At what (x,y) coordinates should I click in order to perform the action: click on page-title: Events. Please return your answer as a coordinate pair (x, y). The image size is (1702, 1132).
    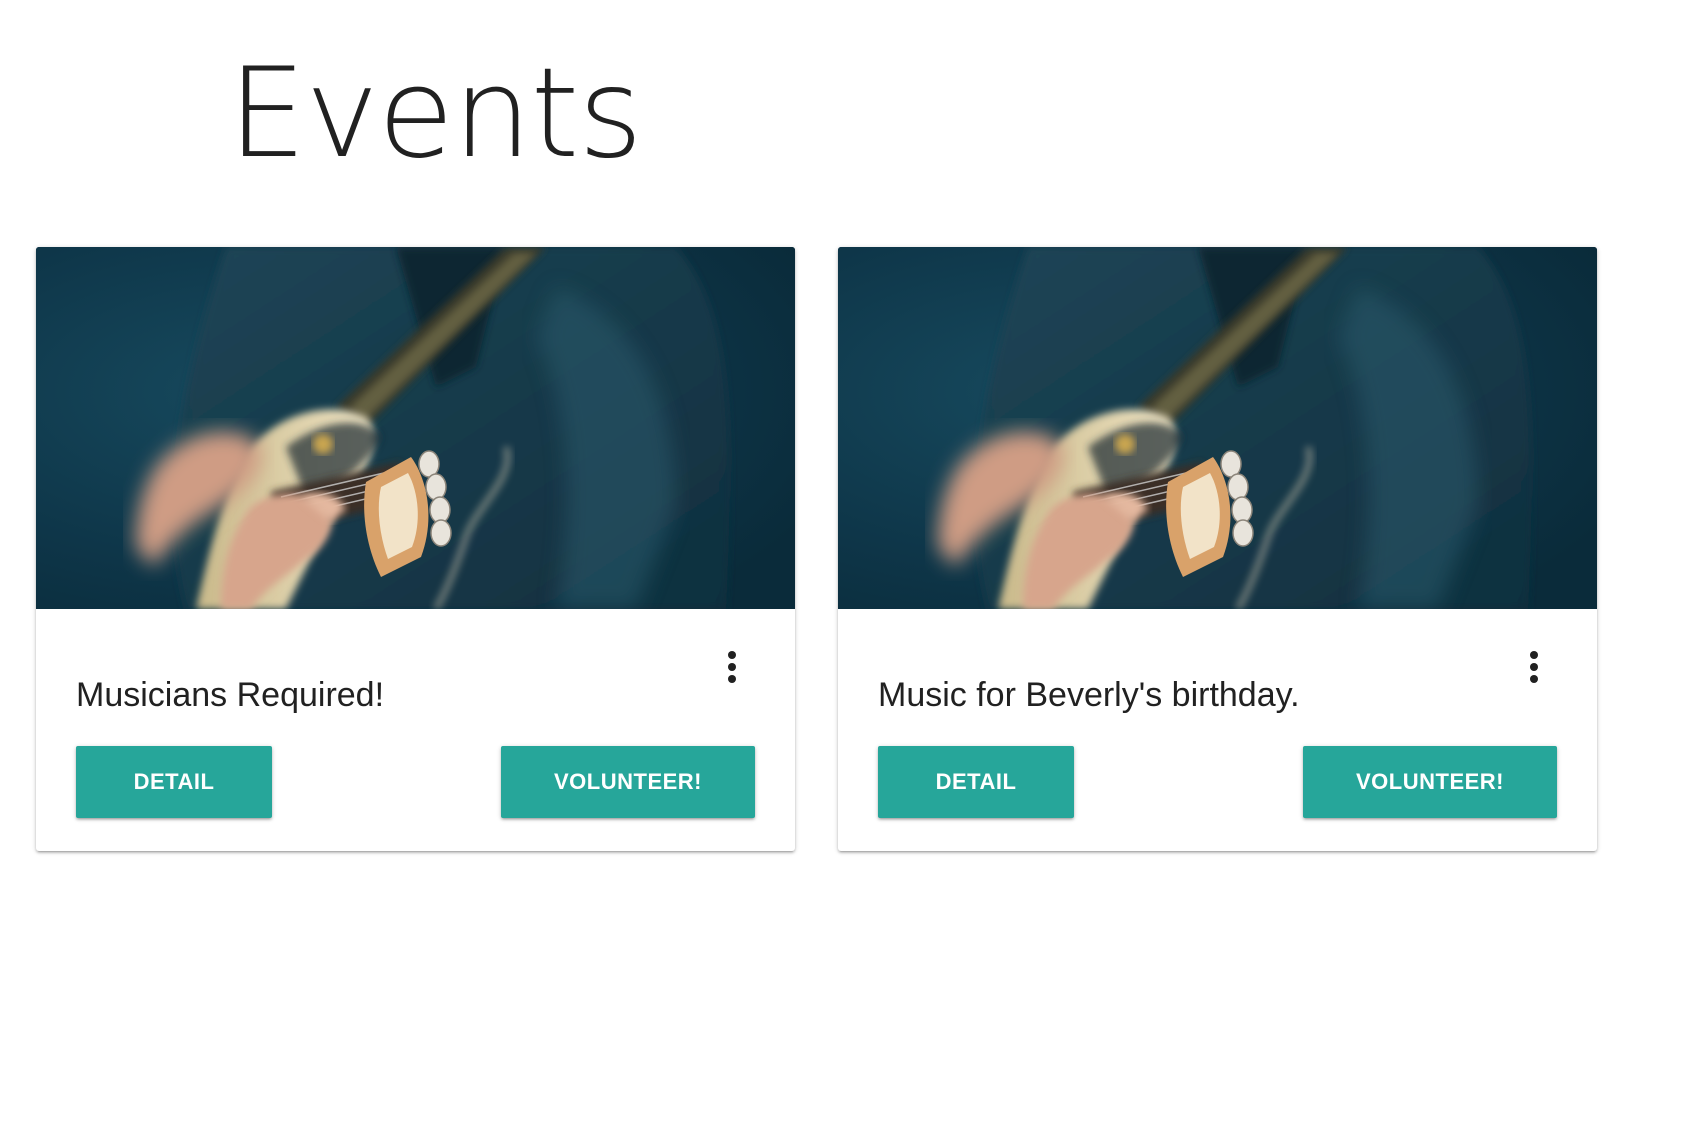
    Looking at the image, I should click on (435, 114).